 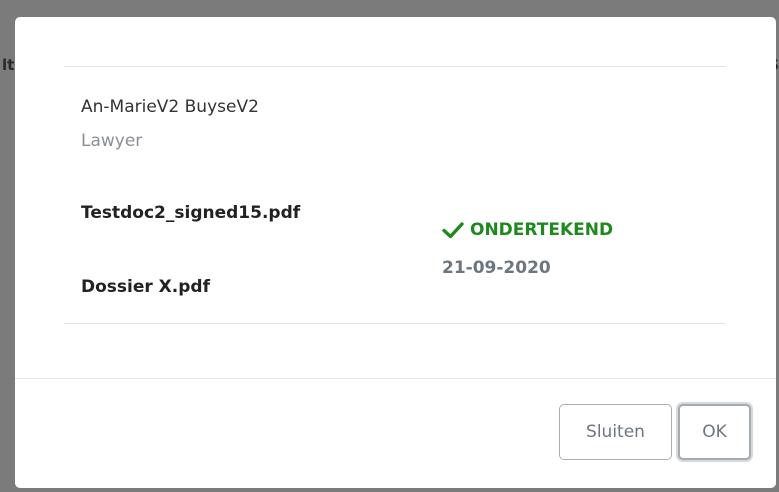 What do you see at coordinates (191, 213) in the screenshot?
I see `document-name: Testdoc2_signed15.pdf` at bounding box center [191, 213].